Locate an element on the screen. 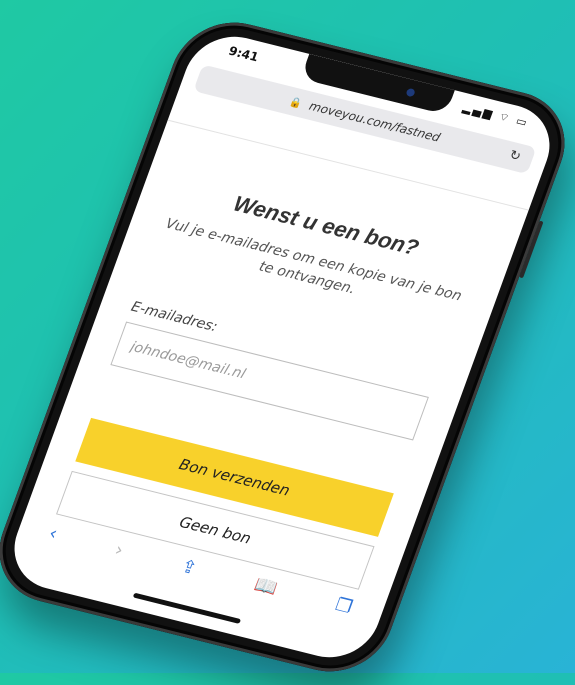 The height and width of the screenshot is (685, 575). status-time: 9:41 is located at coordinates (243, 54).